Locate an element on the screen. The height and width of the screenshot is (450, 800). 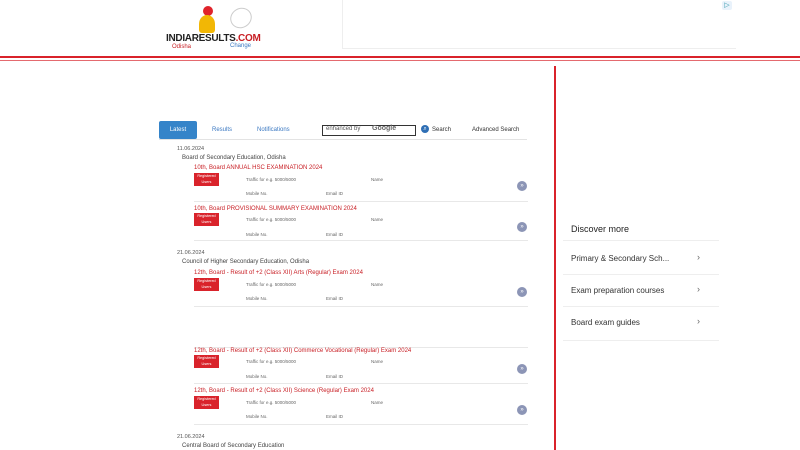
tab-latest: Latest is located at coordinates (178, 130).